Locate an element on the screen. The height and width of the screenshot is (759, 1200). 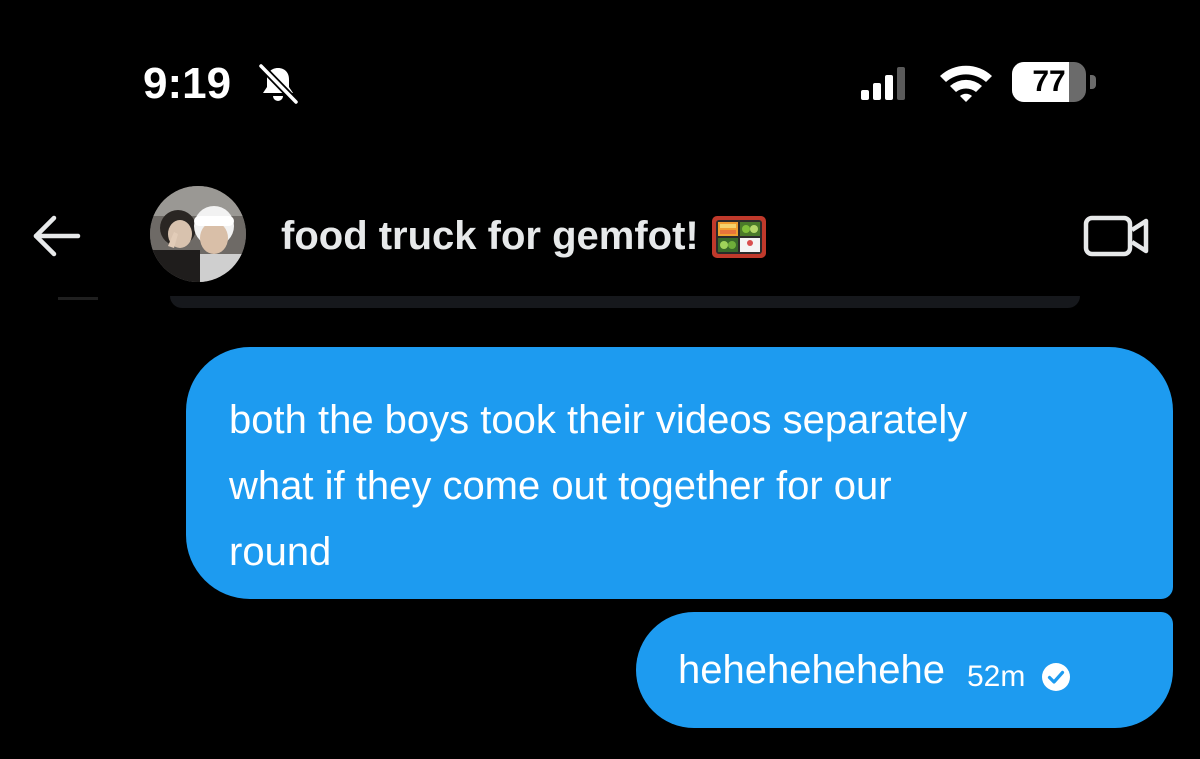
cellular-signal-icon is located at coordinates (883, 83).